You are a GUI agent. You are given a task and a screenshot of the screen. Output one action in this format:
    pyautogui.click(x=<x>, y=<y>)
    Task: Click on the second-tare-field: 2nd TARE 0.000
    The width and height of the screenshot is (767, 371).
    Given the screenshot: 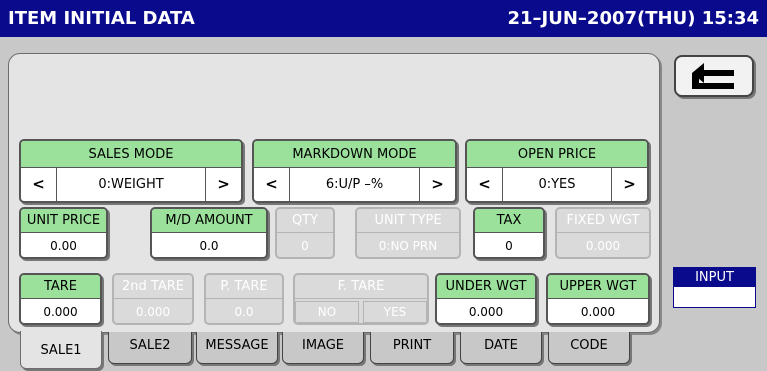 What is the action you would take?
    pyautogui.click(x=153, y=299)
    